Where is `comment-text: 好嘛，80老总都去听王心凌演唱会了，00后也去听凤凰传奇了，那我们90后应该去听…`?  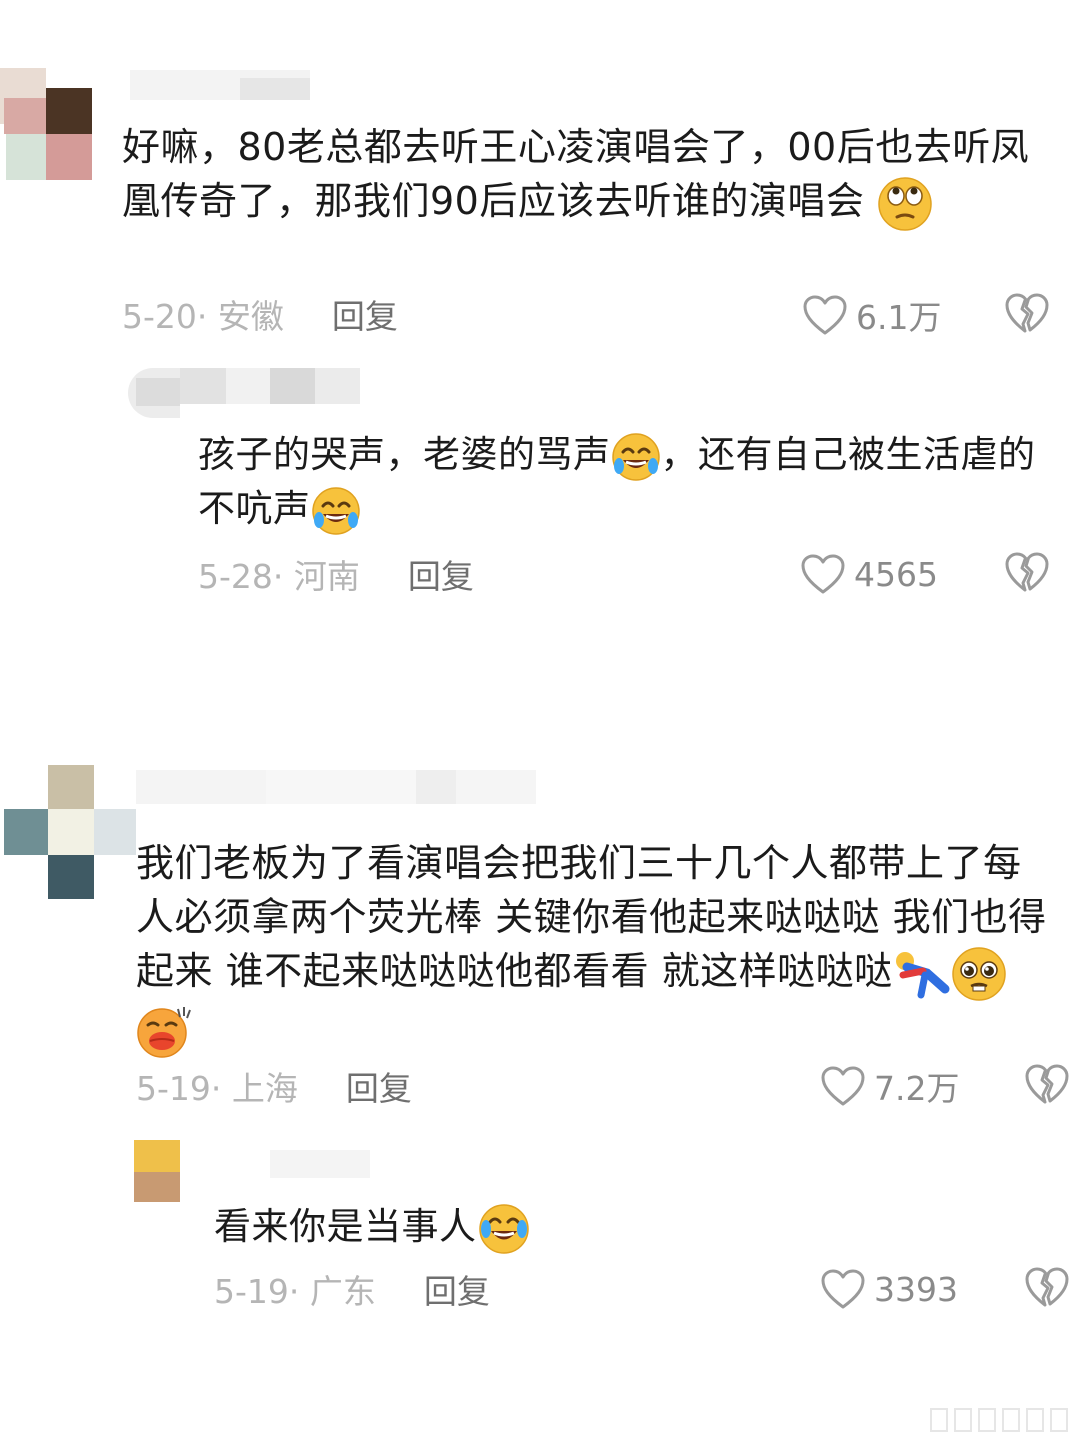 comment-text: 好嘛，80老总都去听王心凌演唱会了，00后也去听凤凰传奇了，那我们90后应该去听… is located at coordinates (577, 176).